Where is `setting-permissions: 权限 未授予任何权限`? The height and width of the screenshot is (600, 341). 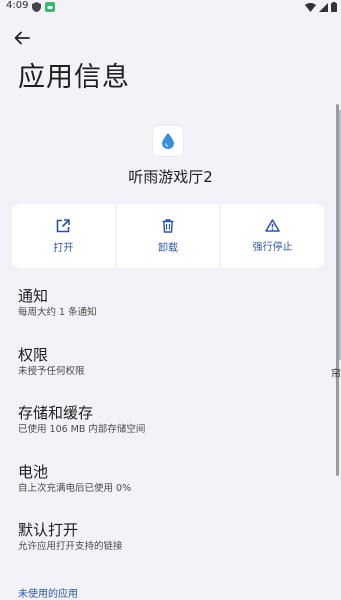 setting-permissions: 权限 未授予任何权限 is located at coordinates (168, 374).